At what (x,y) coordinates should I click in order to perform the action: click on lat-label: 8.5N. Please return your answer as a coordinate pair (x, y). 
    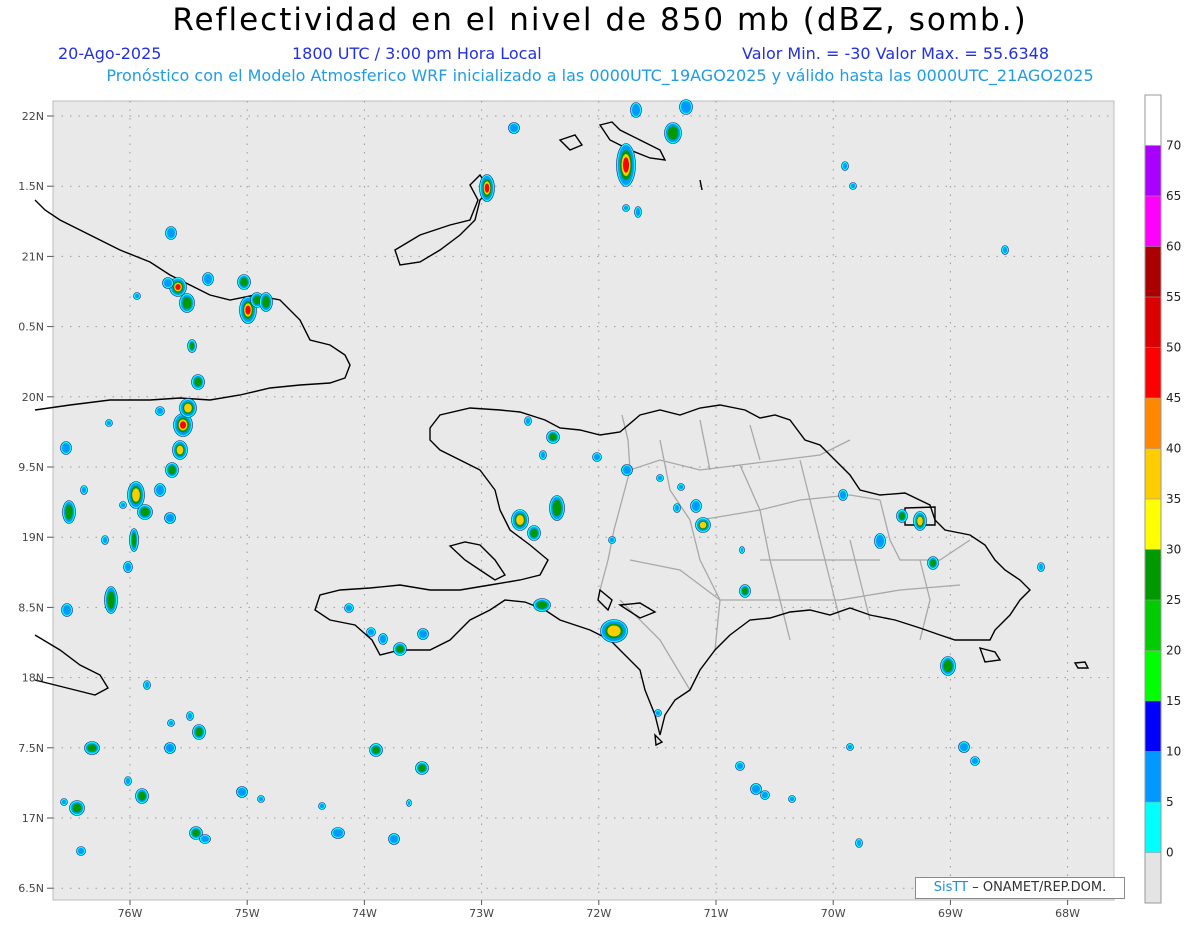
    Looking at the image, I should click on (31, 607).